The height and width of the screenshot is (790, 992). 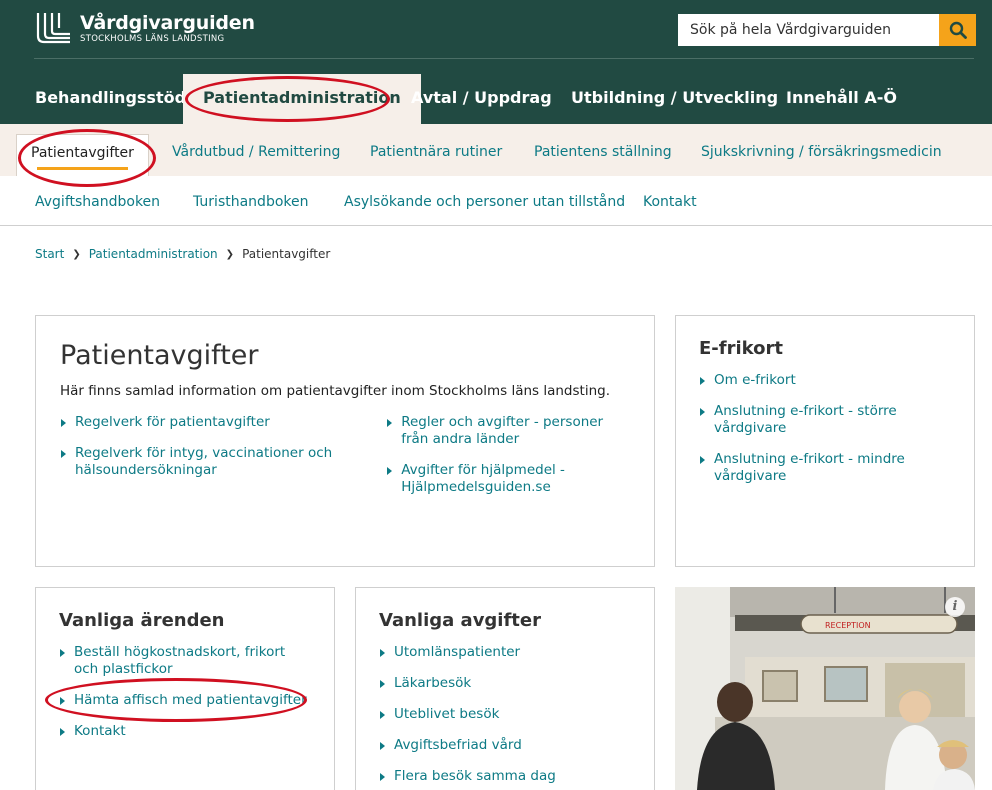 What do you see at coordinates (159, 355) in the screenshot?
I see `page-title: Patientavgifter` at bounding box center [159, 355].